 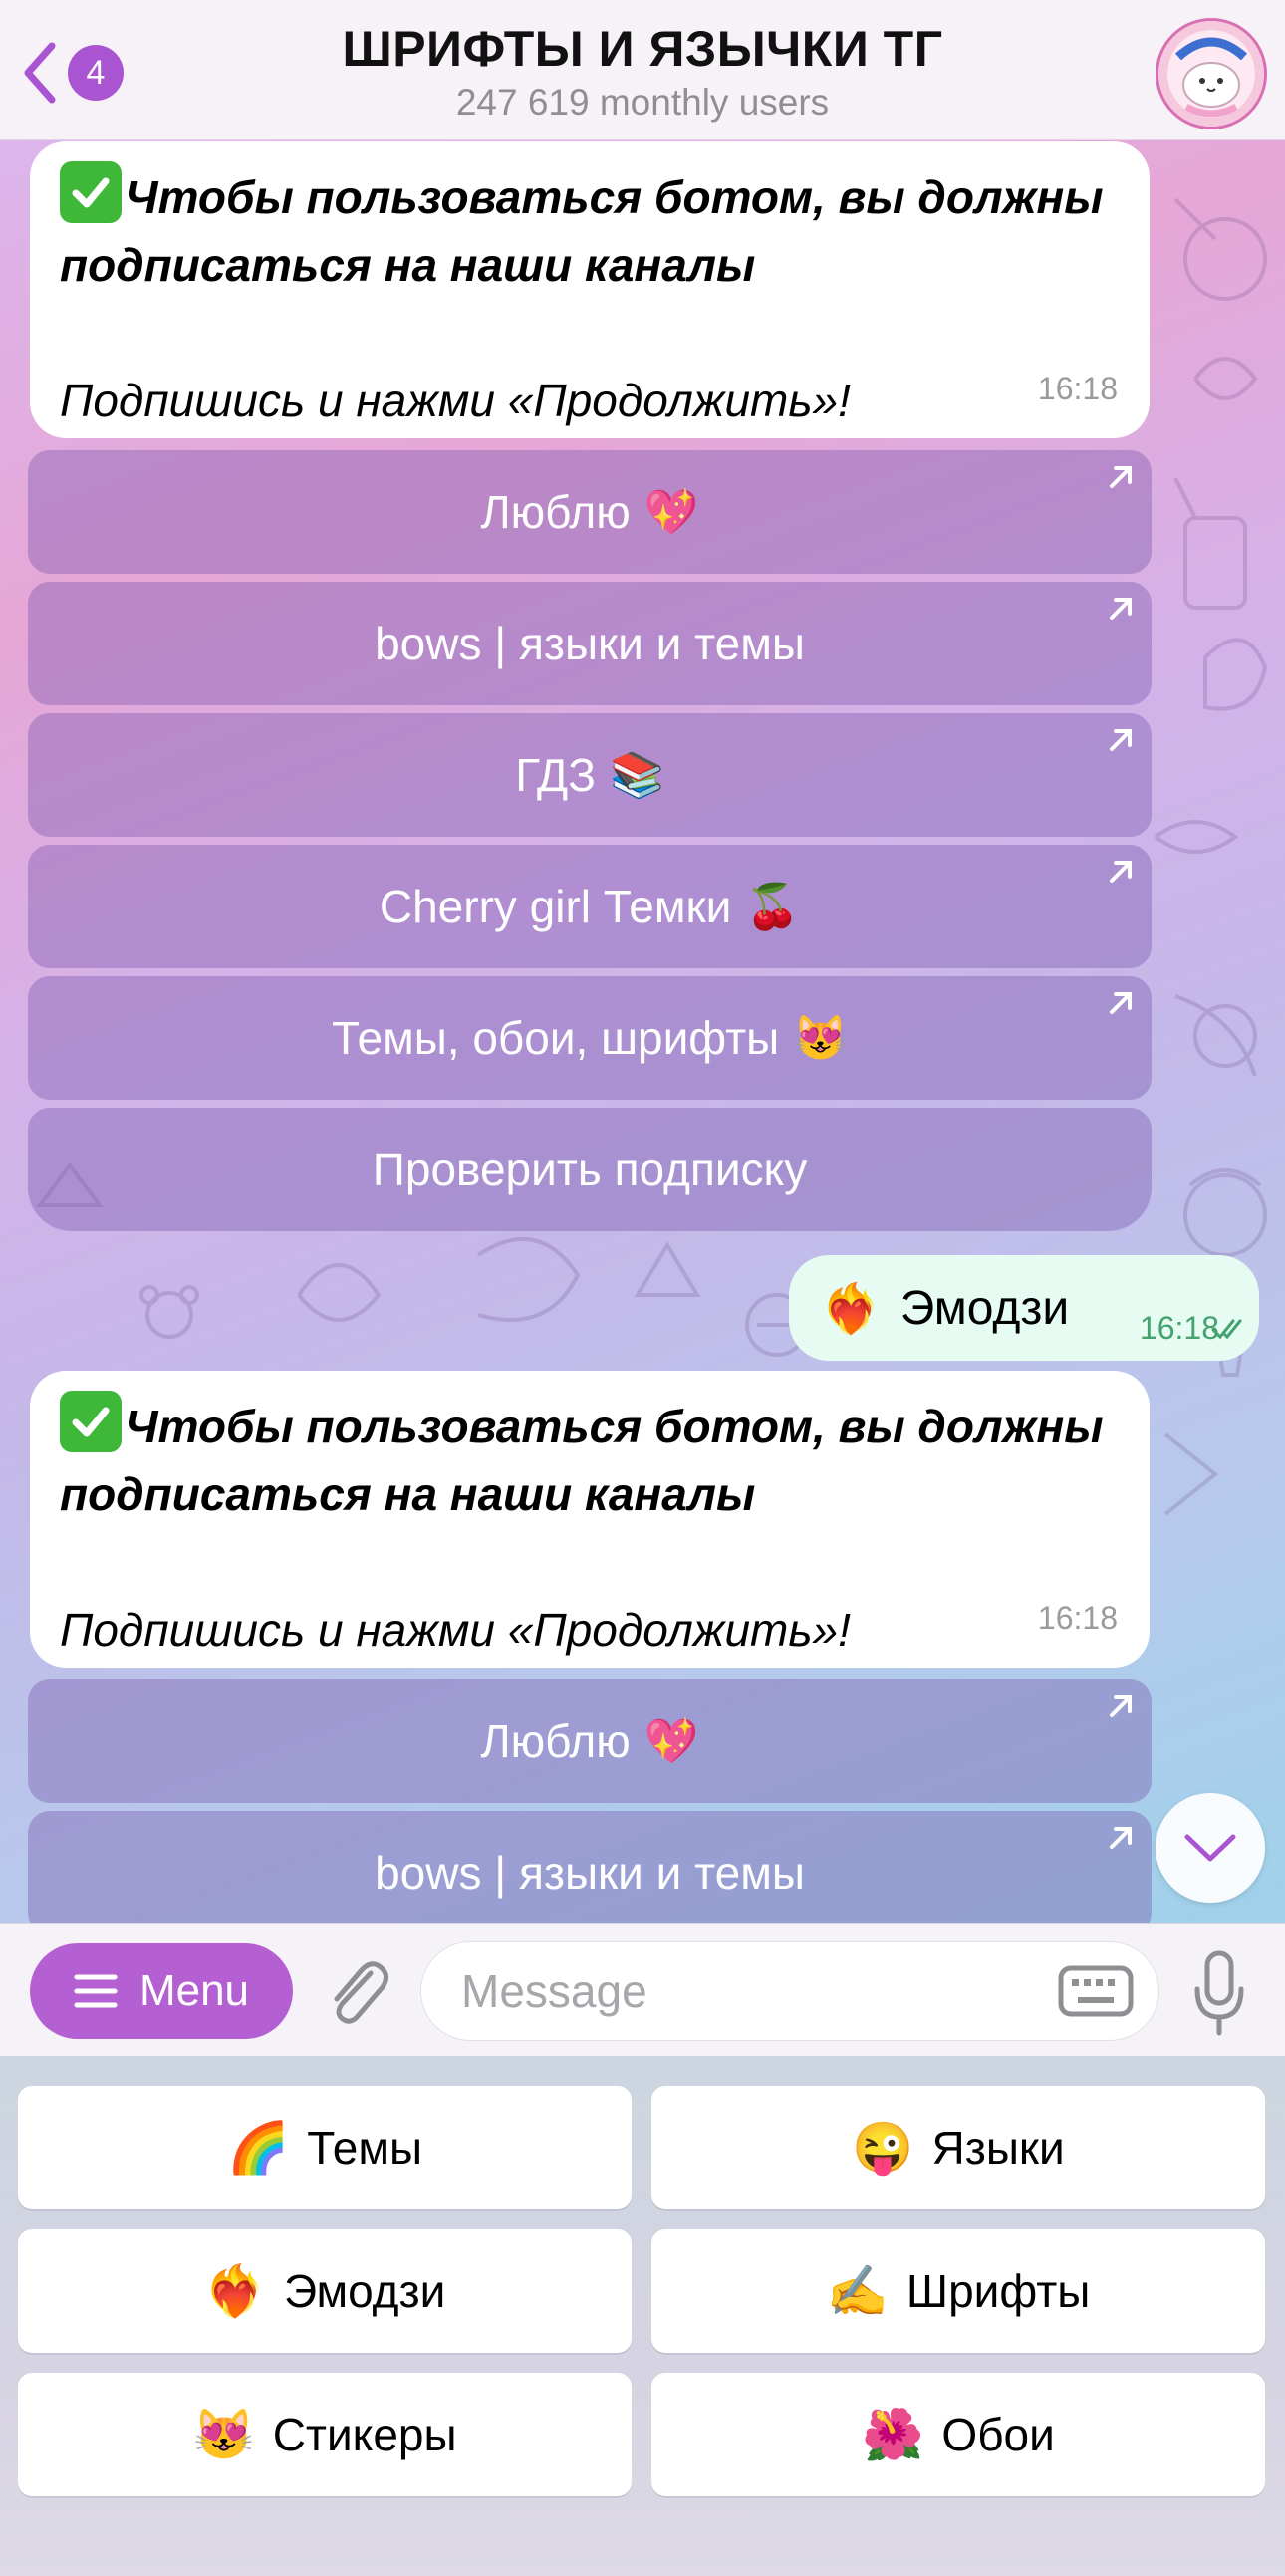 What do you see at coordinates (642, 49) in the screenshot?
I see `chat-title: ШРИФТЫ И ЯЗЫЧКИ ТГ` at bounding box center [642, 49].